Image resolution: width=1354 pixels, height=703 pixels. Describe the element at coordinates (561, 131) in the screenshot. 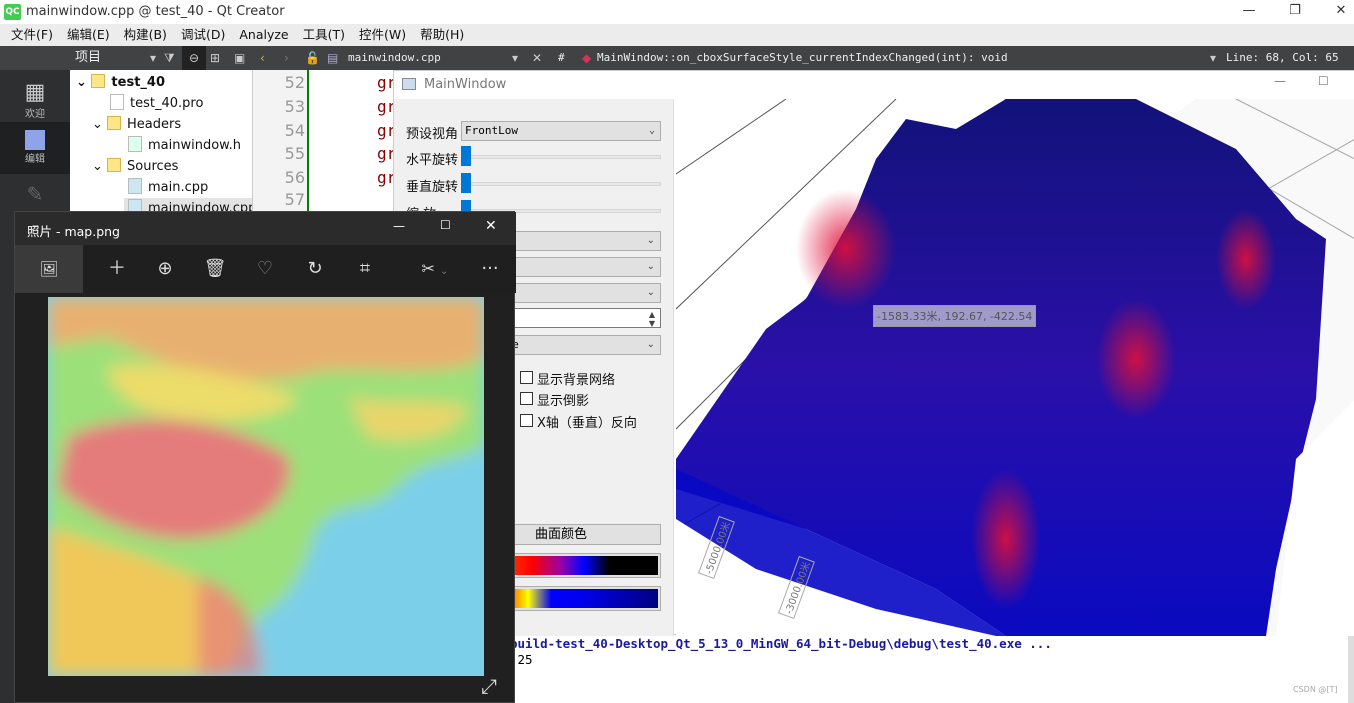

I see `preset-view-combo: FrontLow ⌄` at that location.